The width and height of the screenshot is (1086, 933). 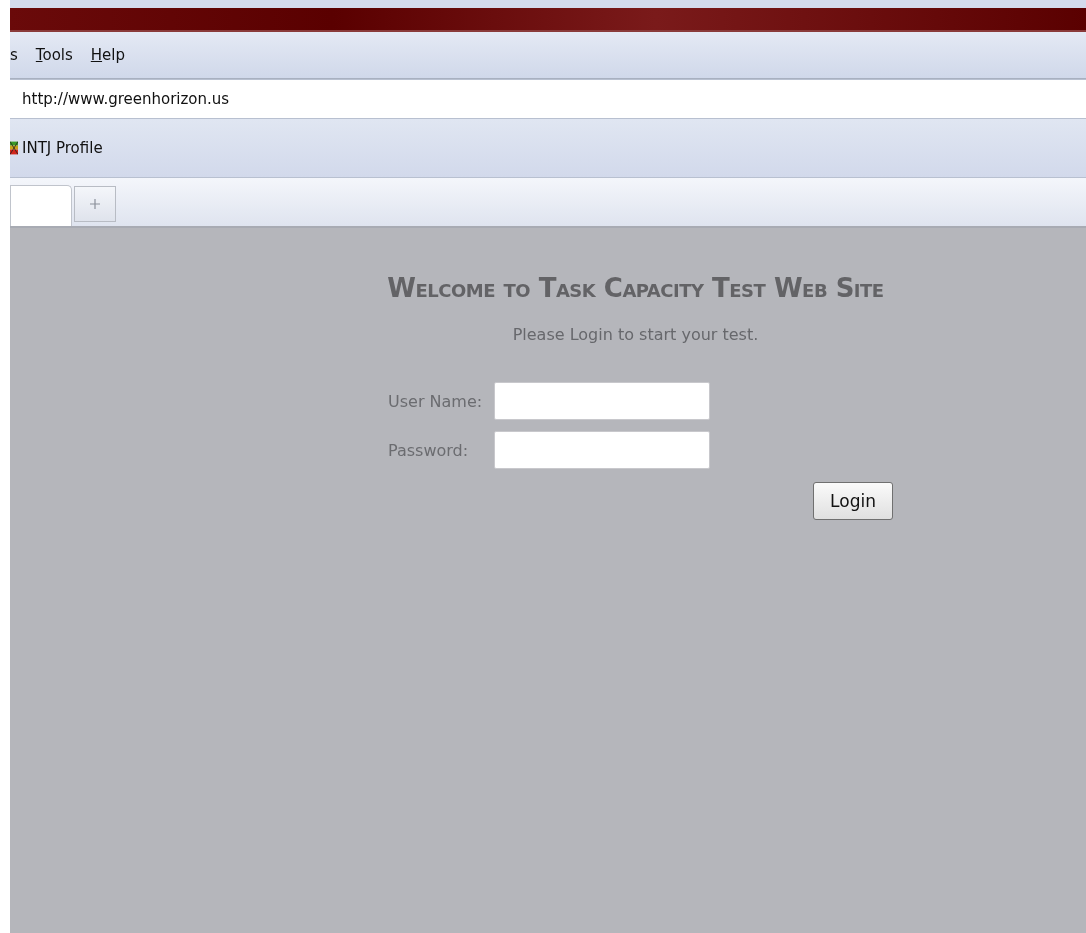 I want to click on login-button: Login, so click(x=853, y=501).